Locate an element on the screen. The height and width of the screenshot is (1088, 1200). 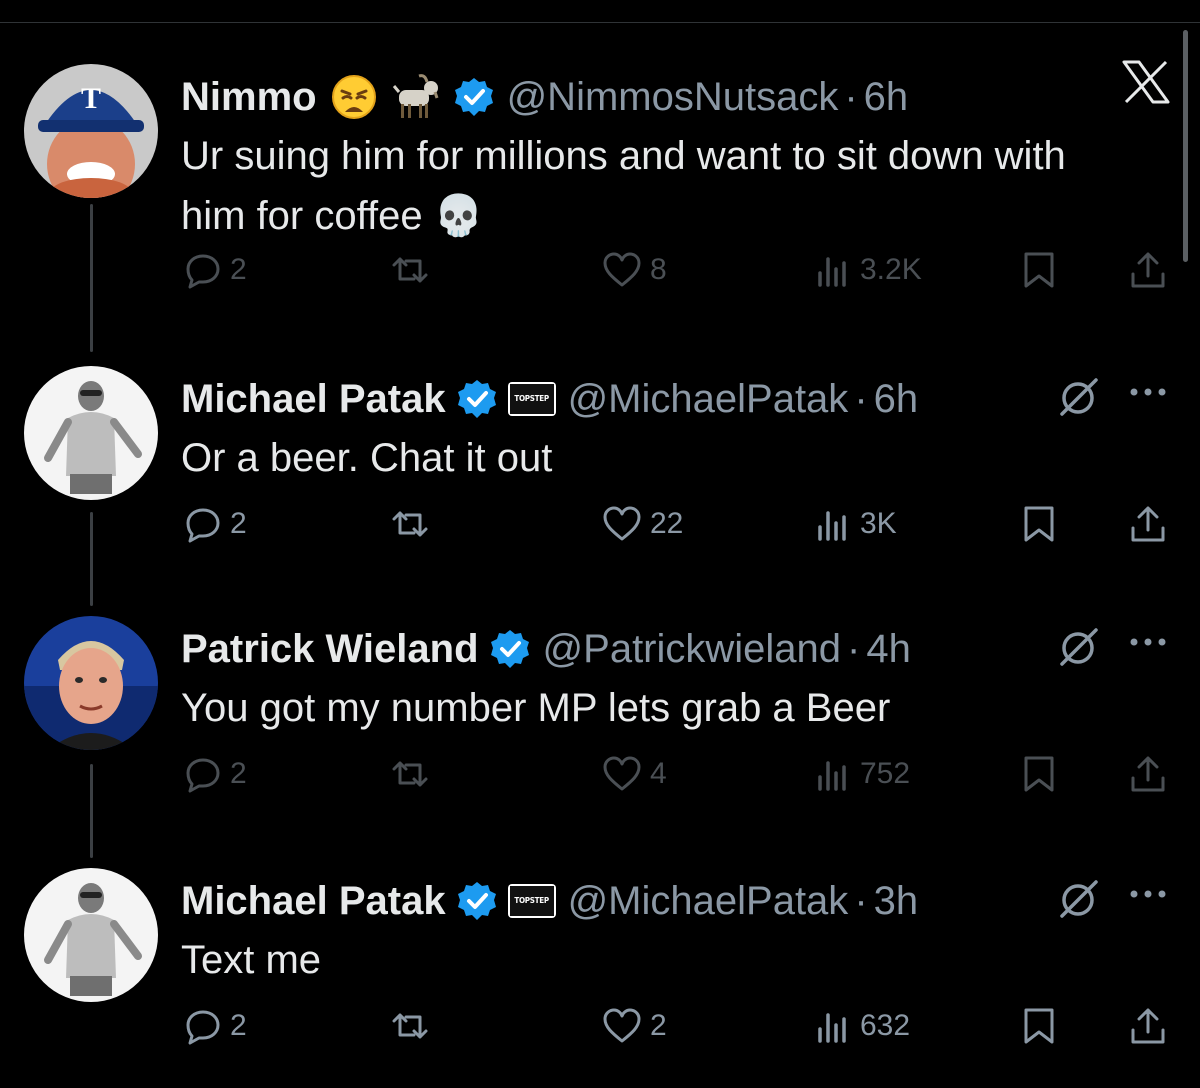
avatar: T is located at coordinates (91, 131).